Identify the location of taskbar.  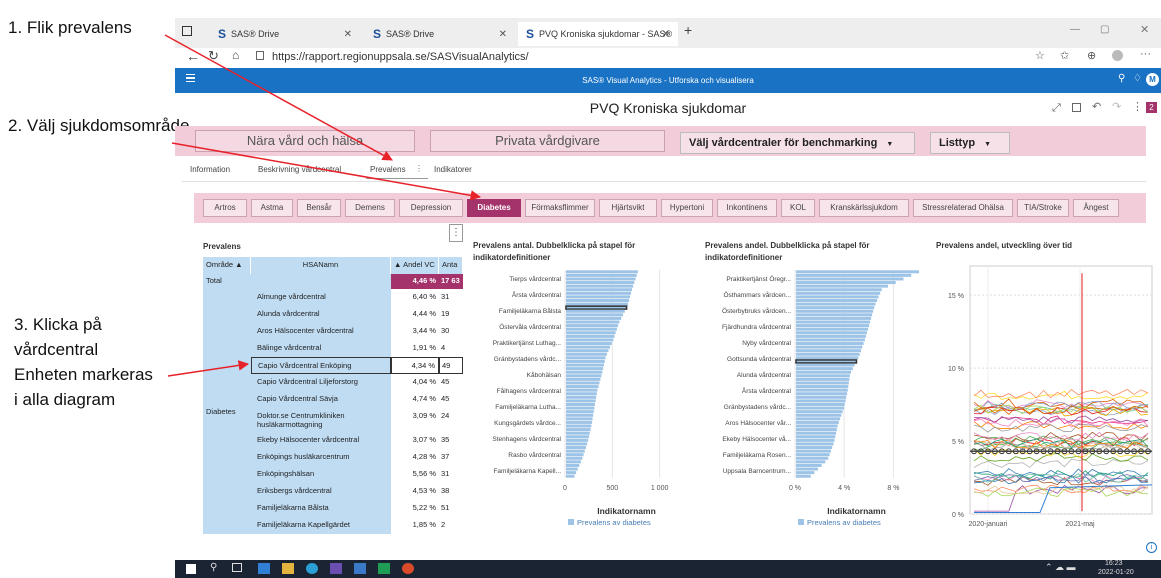
(668, 569).